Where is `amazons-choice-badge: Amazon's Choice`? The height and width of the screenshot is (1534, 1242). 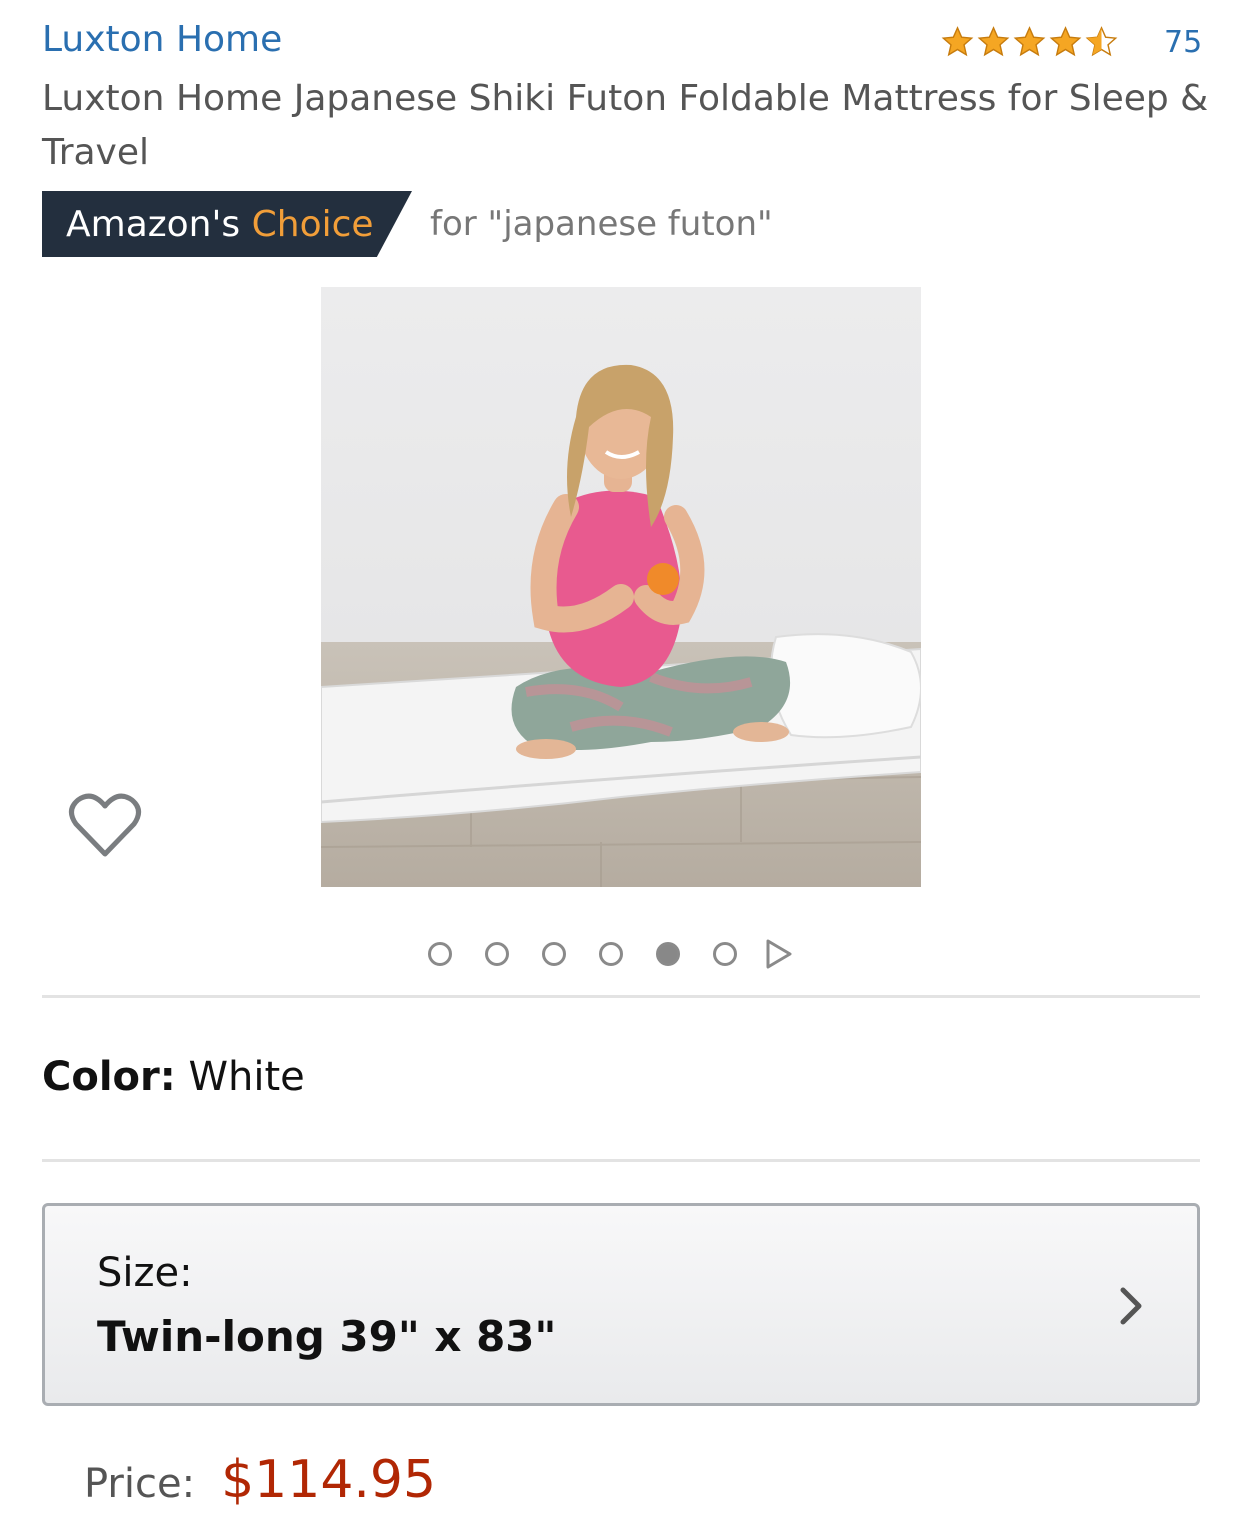
amazons-choice-badge: Amazon's Choice is located at coordinates (227, 224).